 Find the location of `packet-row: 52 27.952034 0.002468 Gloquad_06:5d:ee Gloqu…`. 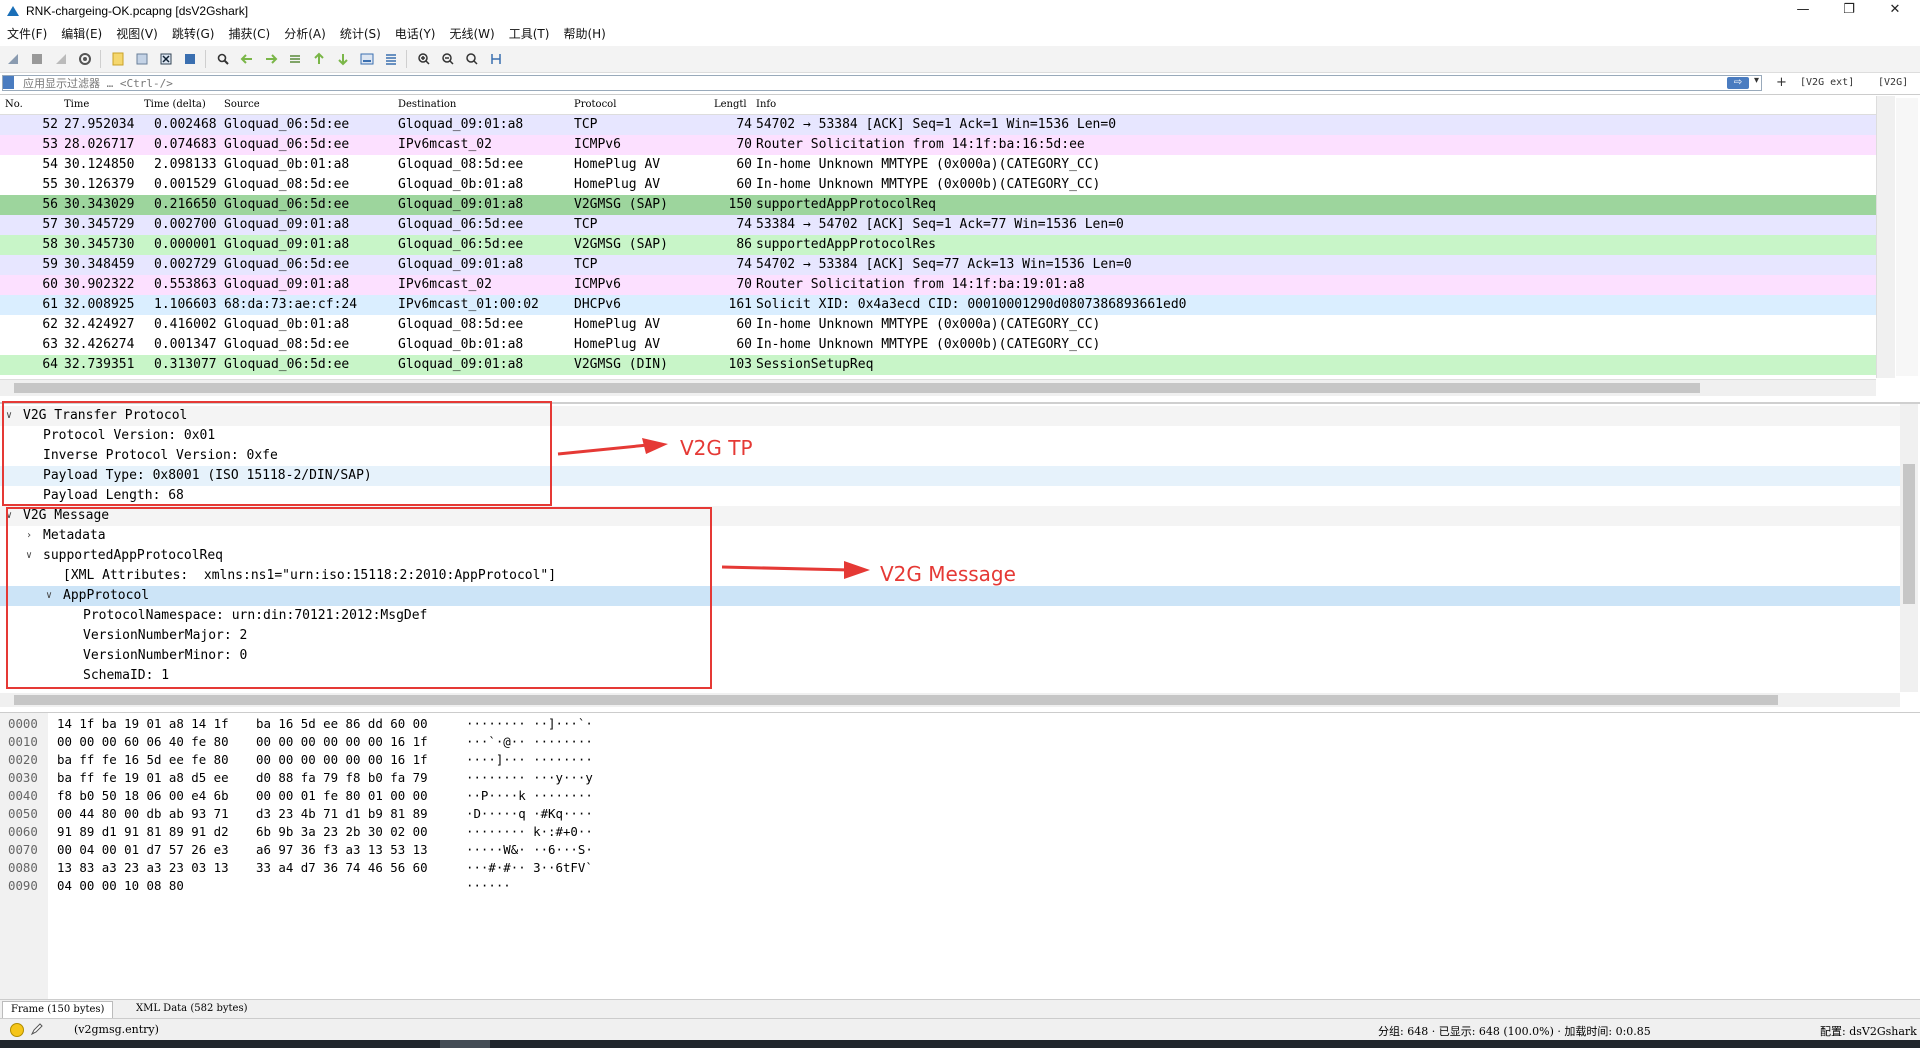

packet-row: 52 27.952034 0.002468 Gloquad_06:5d:ee Gloqu… is located at coordinates (938, 125).